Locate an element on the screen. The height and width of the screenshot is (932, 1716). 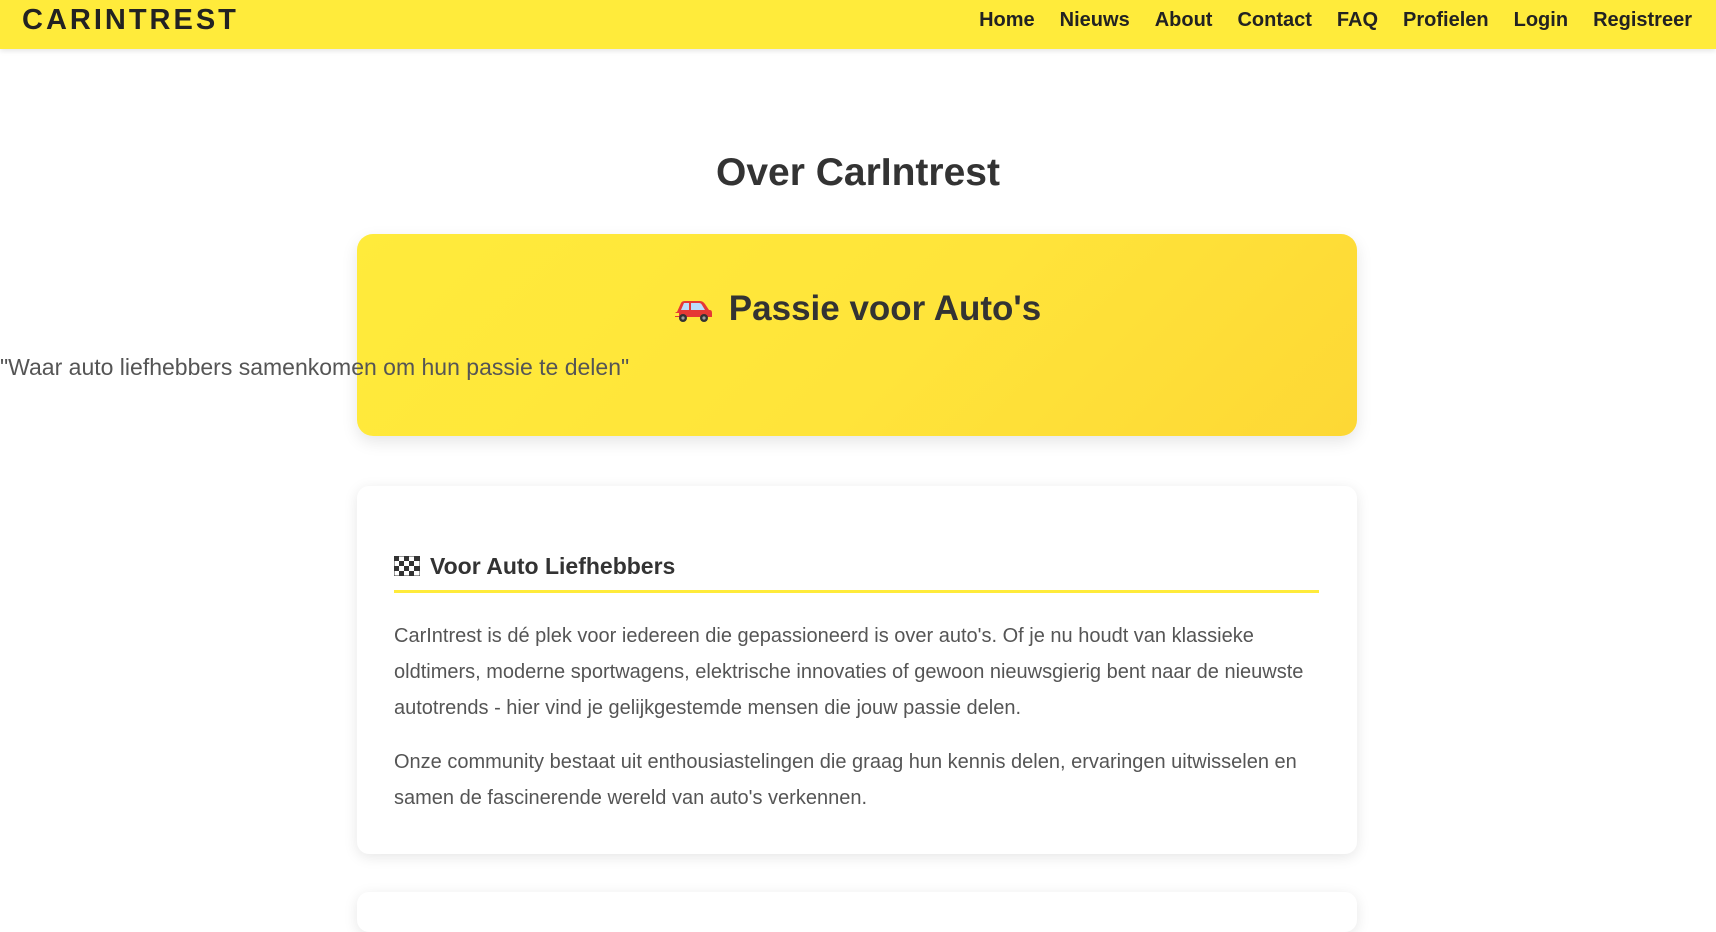
hero-title-text: Passie voor Auto's is located at coordinates (885, 308).